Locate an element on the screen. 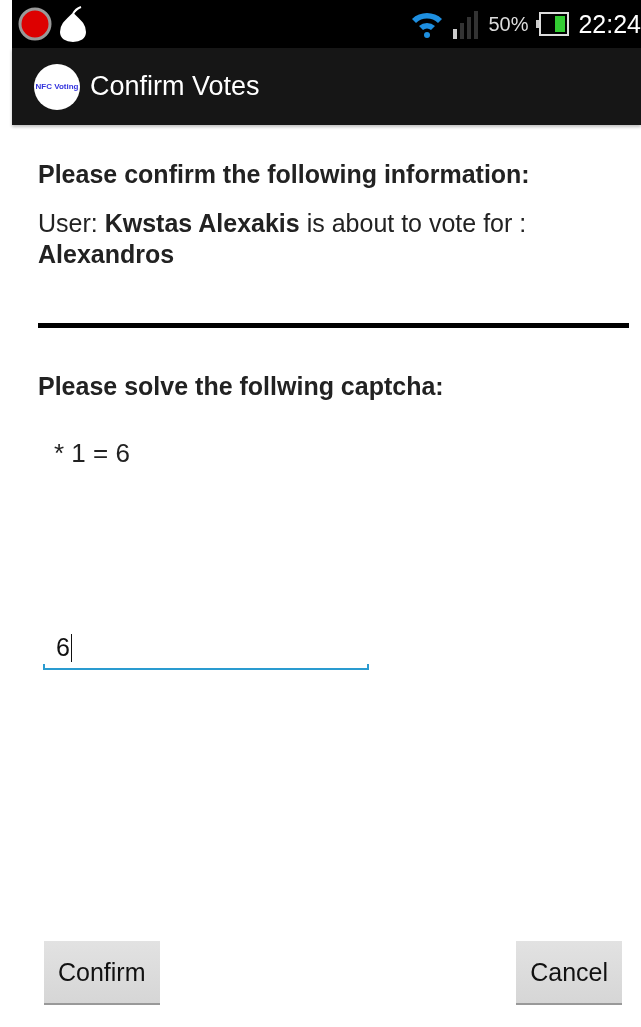 Image resolution: width=641 pixels, height=1027 pixels. answer-field: 6 is located at coordinates (206, 651).